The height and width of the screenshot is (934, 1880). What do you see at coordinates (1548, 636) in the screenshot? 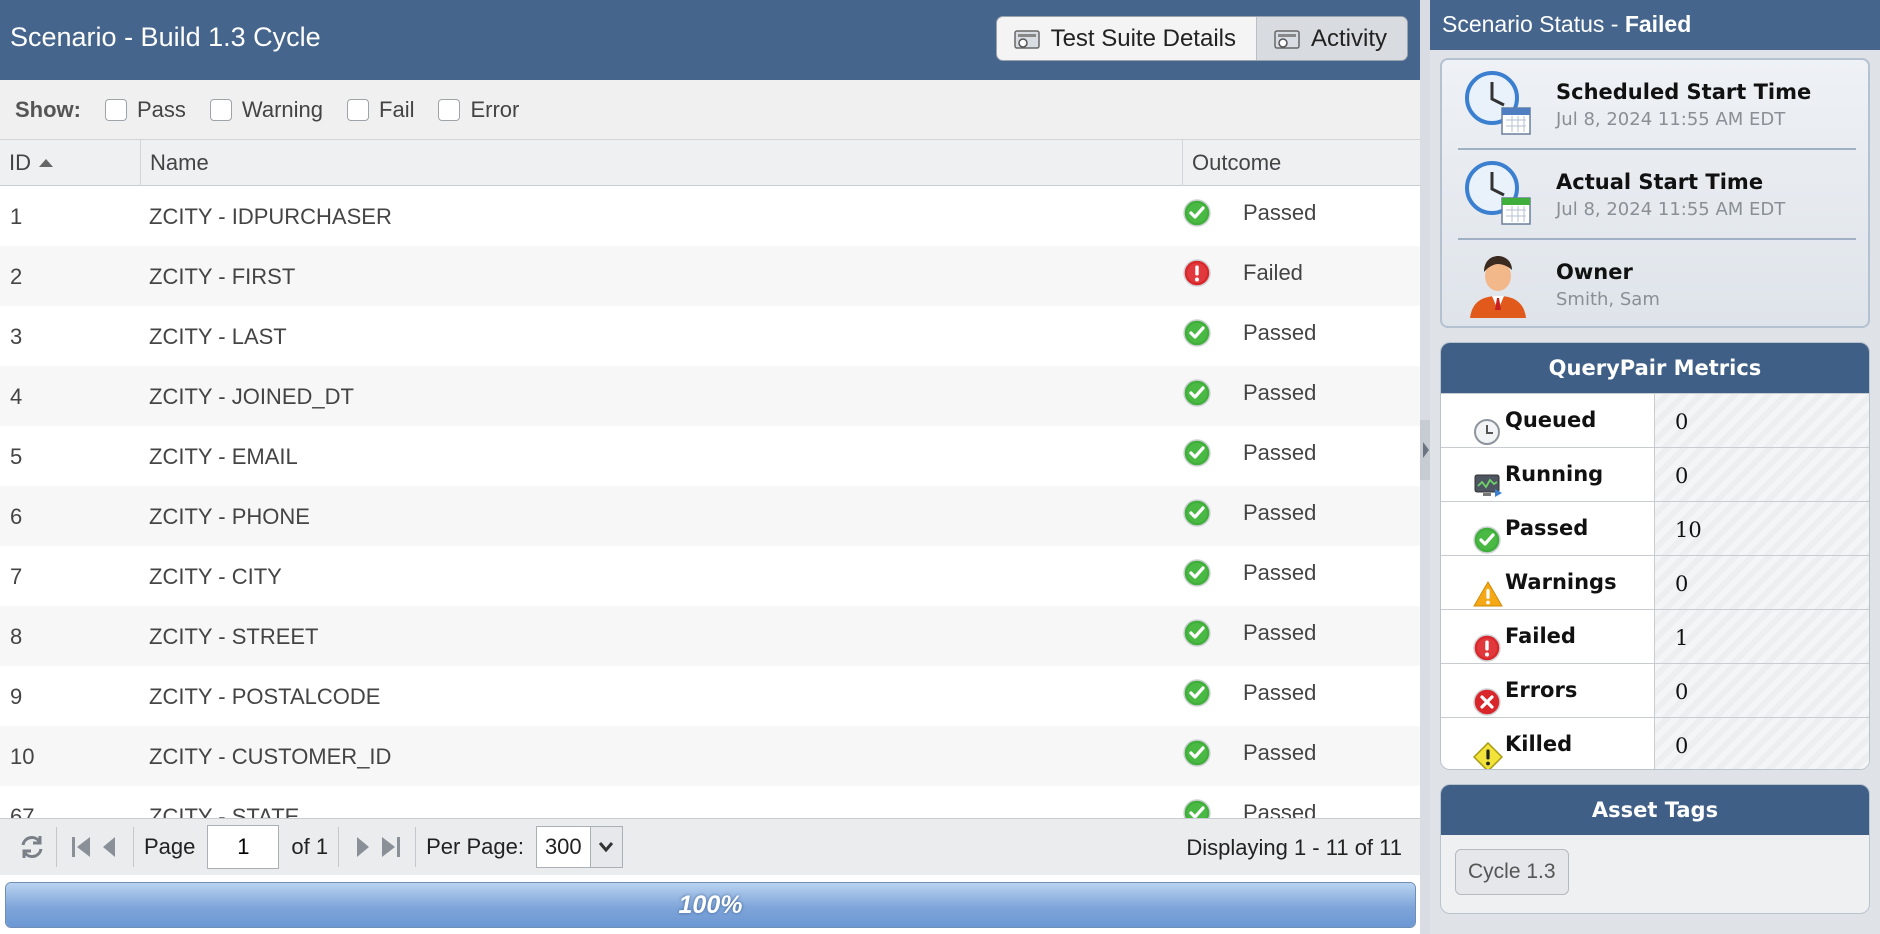
I see `metric-label-cell: Failed` at bounding box center [1548, 636].